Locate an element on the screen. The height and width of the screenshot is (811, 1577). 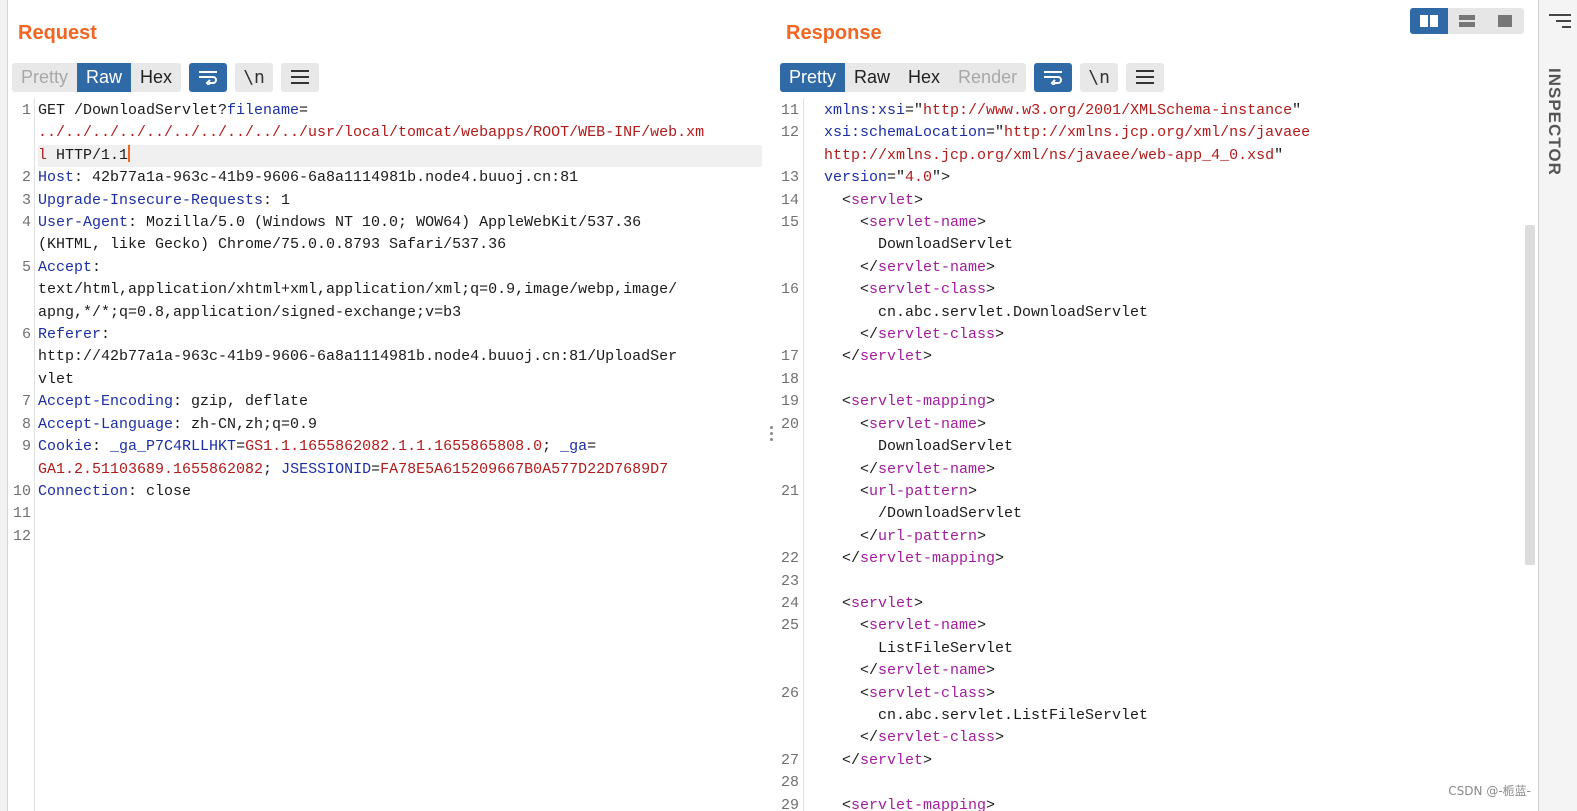
code-token: filename is located at coordinates (263, 110).